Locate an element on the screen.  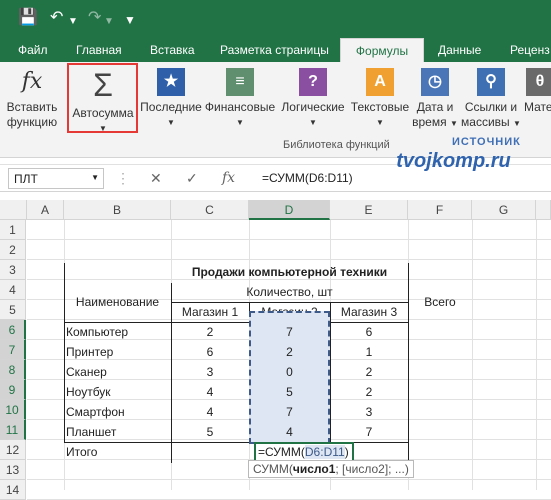
row-header-3: 3 is located at coordinates (13, 270).